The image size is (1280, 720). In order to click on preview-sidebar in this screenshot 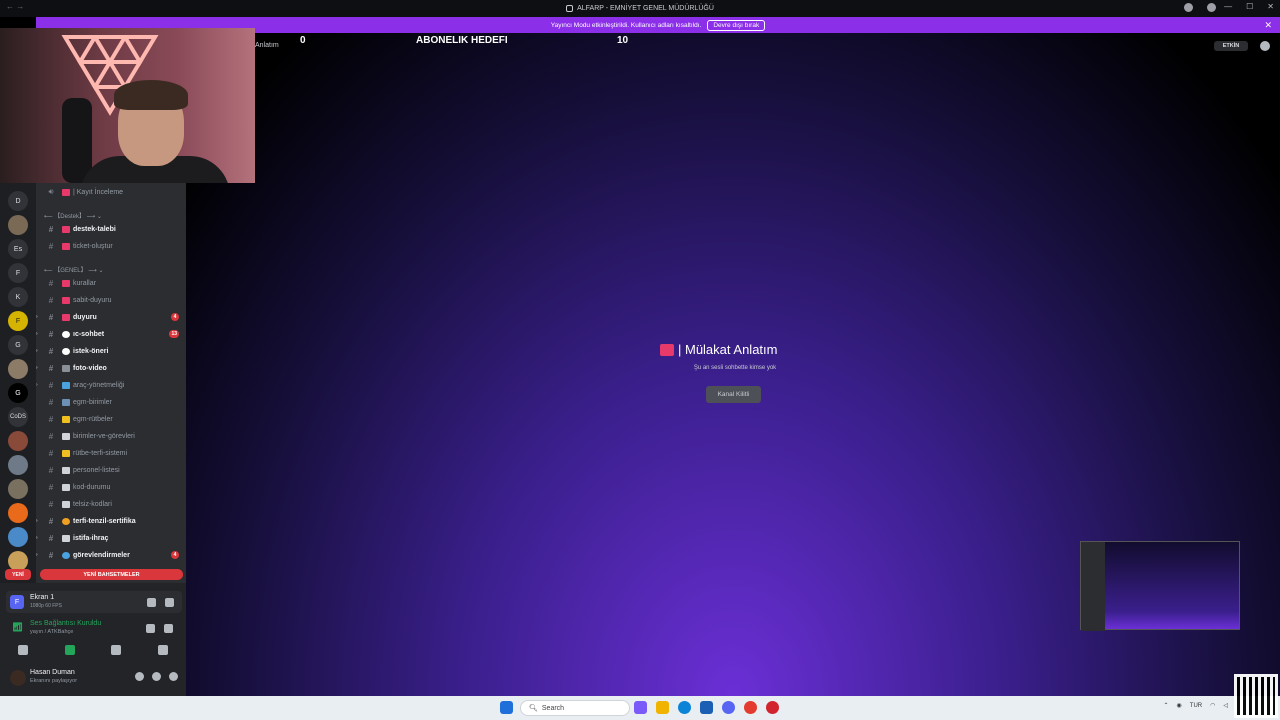, I will do `click(1093, 586)`.